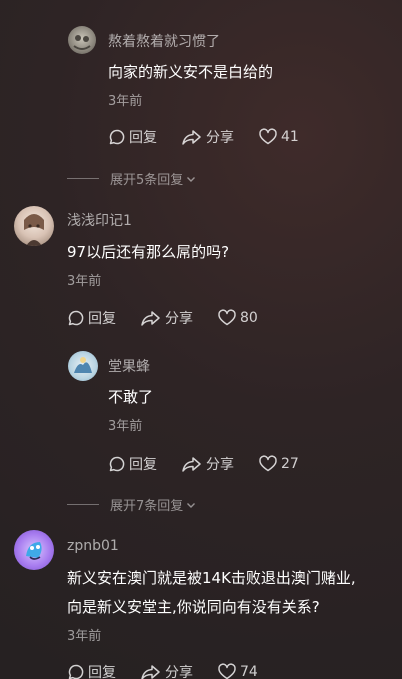 Image resolution: width=402 pixels, height=679 pixels. Describe the element at coordinates (278, 137) in the screenshot. I see `like-button: 41` at that location.